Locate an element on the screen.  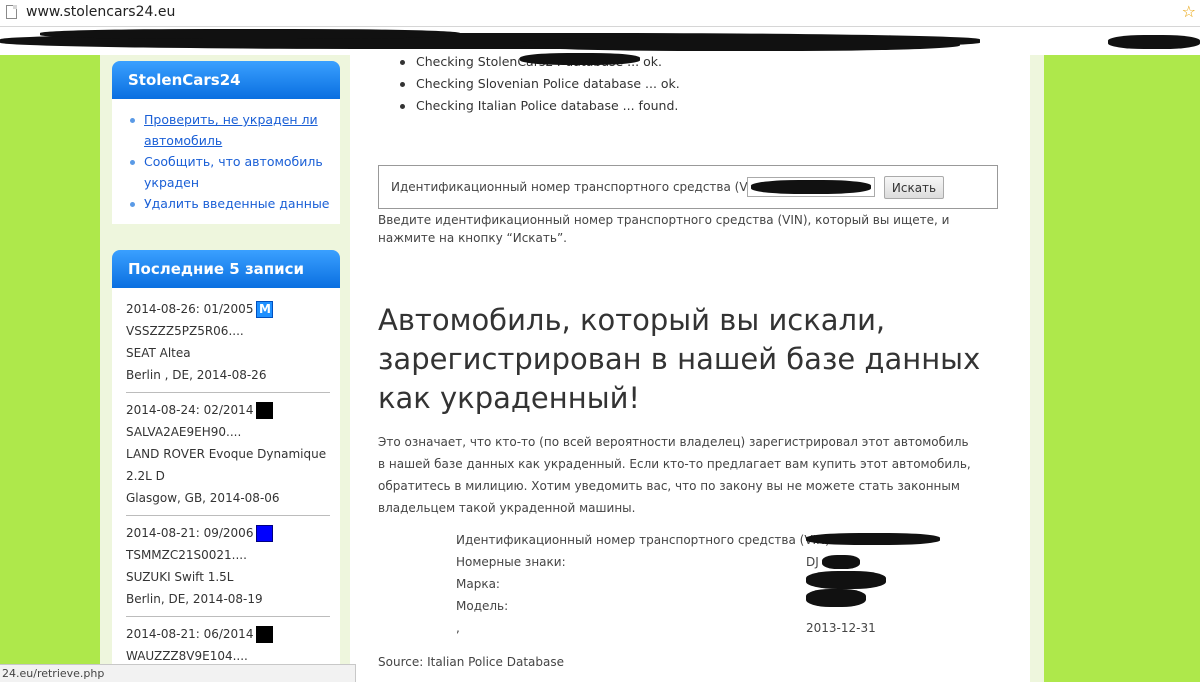
bookmark-star-icon: ☆ is located at coordinates (1189, 11).